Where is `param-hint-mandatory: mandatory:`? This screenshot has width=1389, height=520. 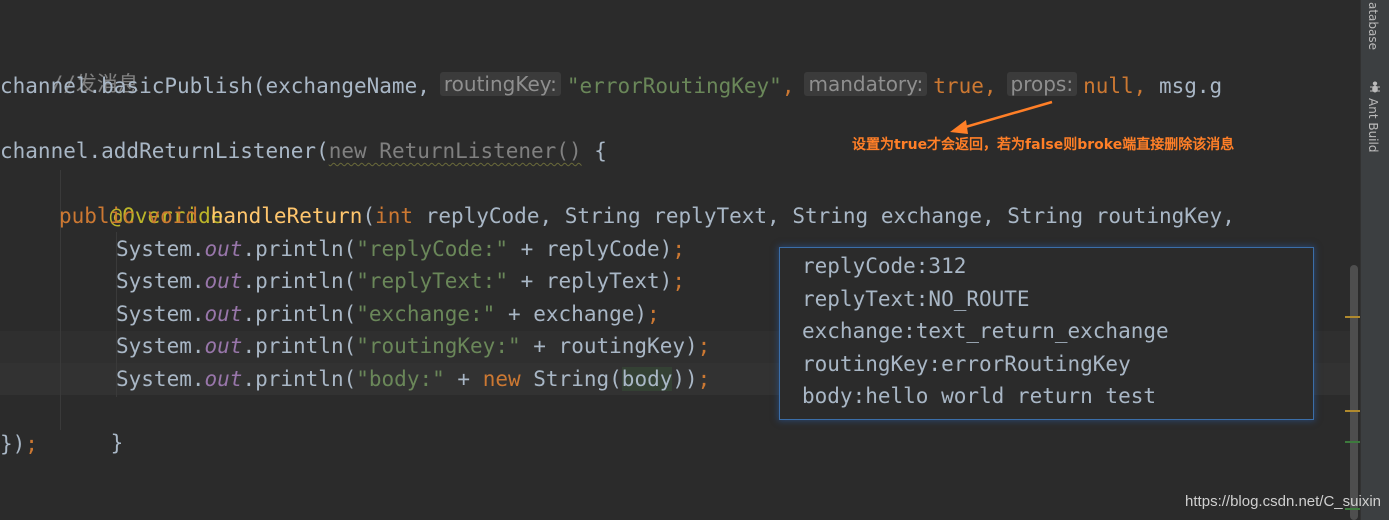 param-hint-mandatory: mandatory: is located at coordinates (866, 84).